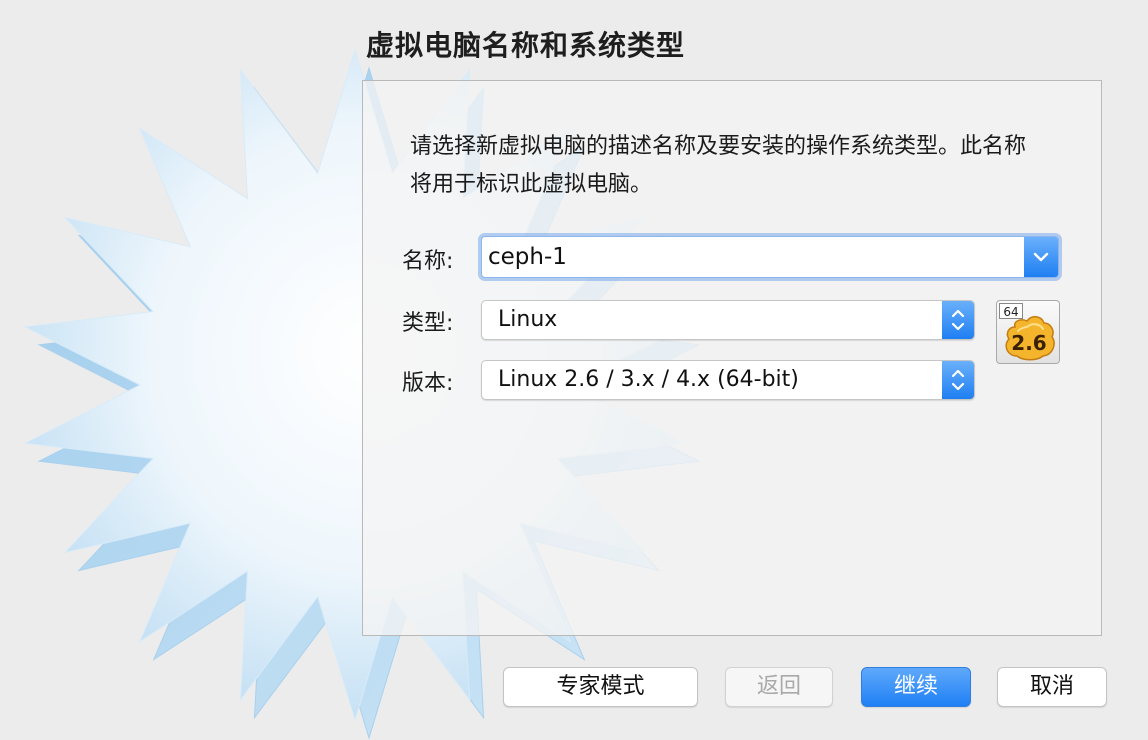  I want to click on cancel-button: 取消, so click(1052, 687).